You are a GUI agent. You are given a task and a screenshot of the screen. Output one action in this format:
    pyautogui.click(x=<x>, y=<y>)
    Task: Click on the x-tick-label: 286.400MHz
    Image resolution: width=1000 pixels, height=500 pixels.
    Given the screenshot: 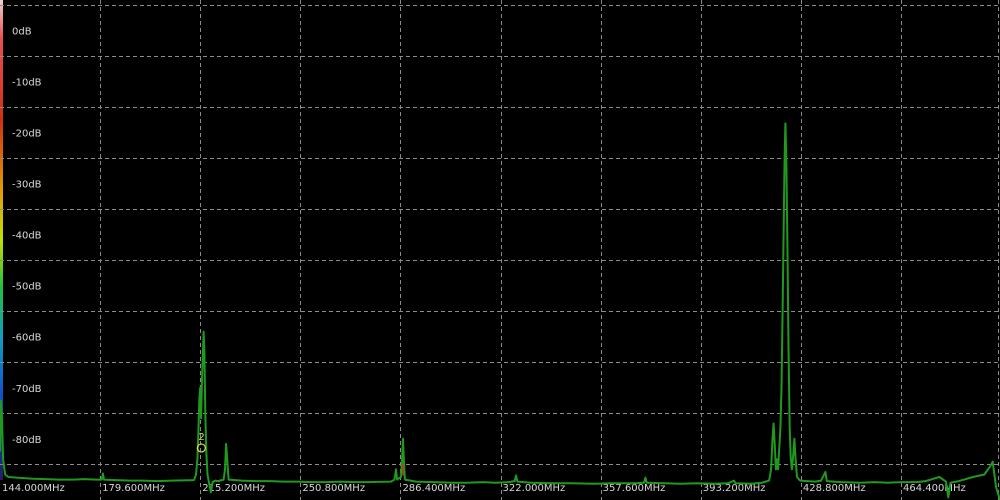 What is the action you would take?
    pyautogui.click(x=433, y=488)
    